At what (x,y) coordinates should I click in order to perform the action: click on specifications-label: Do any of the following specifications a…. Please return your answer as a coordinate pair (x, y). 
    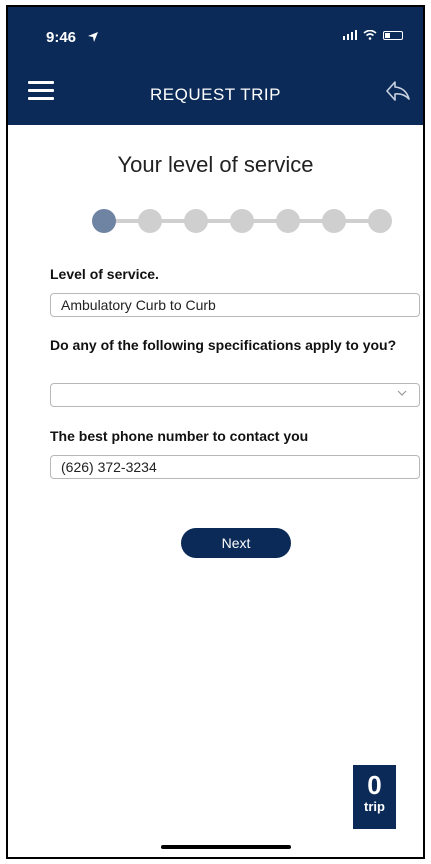
    Looking at the image, I should click on (223, 345).